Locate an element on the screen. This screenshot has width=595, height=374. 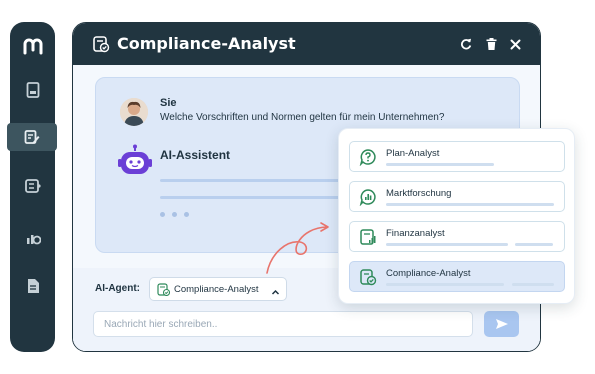
selected-agent: Compliance-Analyst is located at coordinates (216, 289).